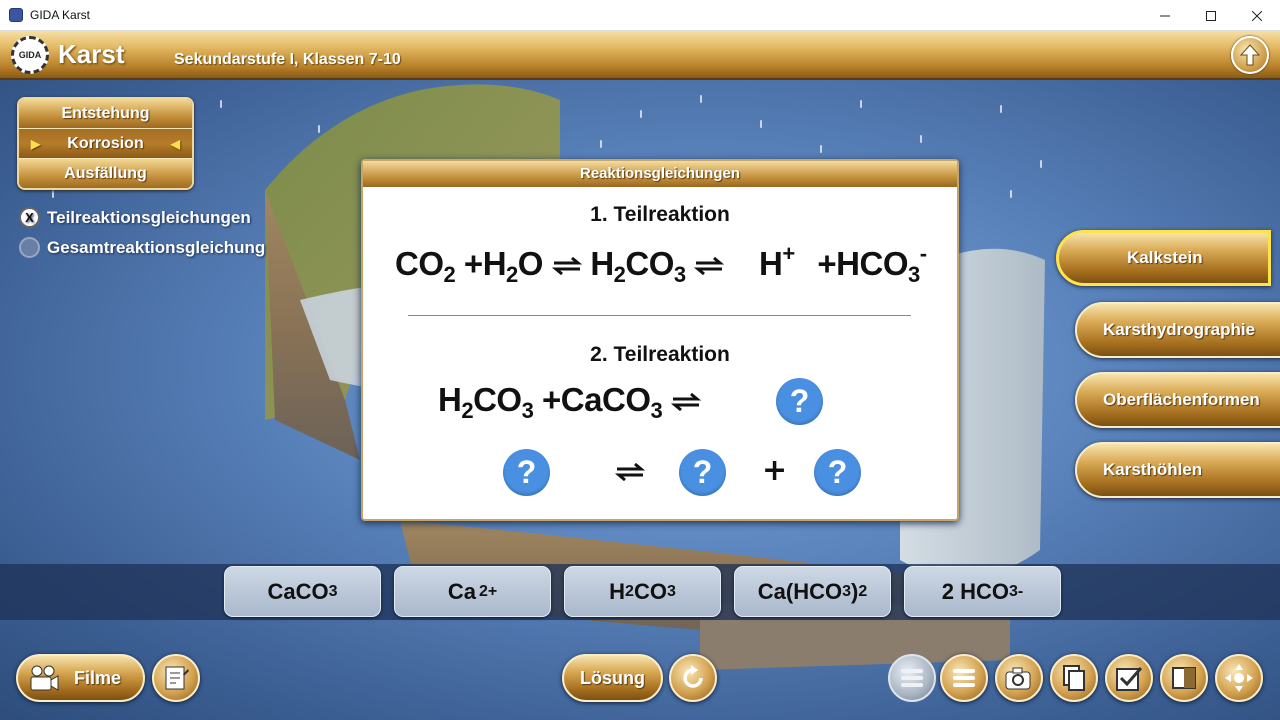 The image size is (1280, 720). I want to click on answer-slot-3: ?, so click(702, 472).